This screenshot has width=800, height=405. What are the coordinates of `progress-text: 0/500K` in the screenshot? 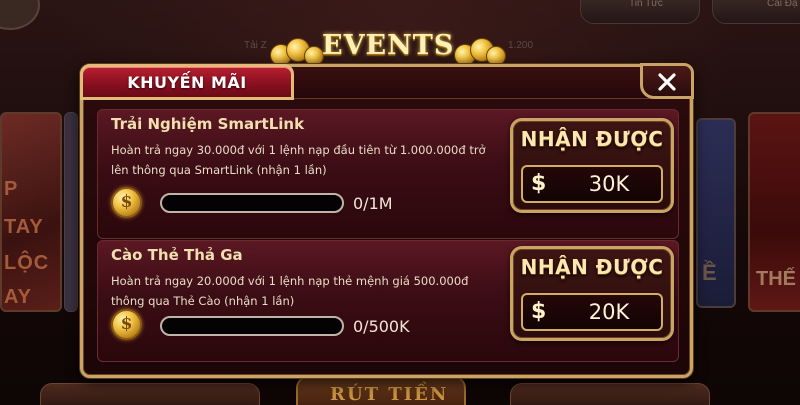 It's located at (381, 326).